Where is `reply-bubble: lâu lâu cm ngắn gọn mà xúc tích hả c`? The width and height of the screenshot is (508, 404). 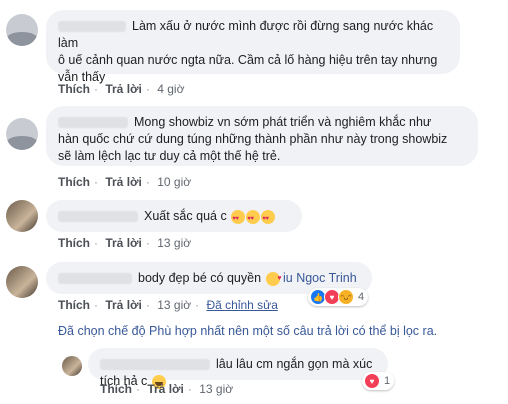 reply-bubble: lâu lâu cm ngắn gọn mà xúc tích hả c is located at coordinates (238, 368).